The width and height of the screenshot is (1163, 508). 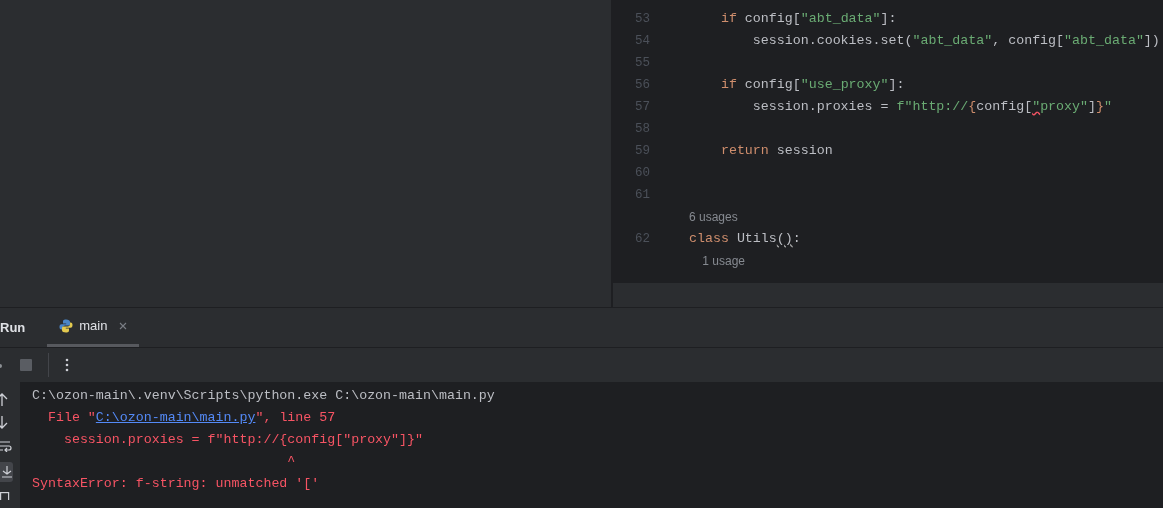 What do you see at coordinates (6, 446) in the screenshot?
I see `soft-wrap-icon` at bounding box center [6, 446].